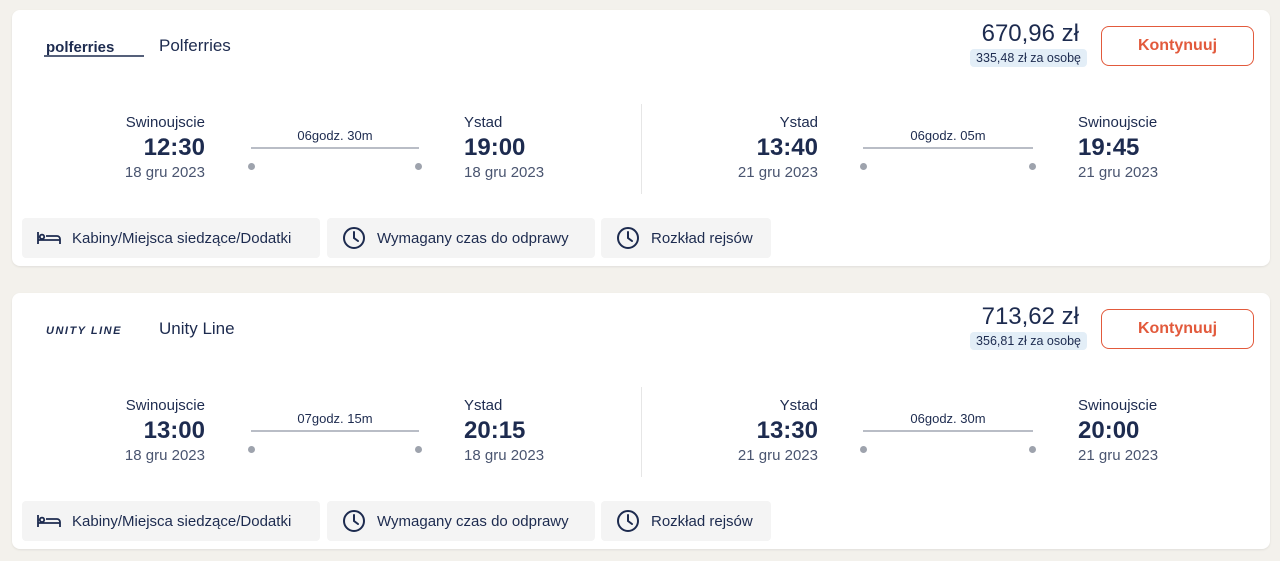 The height and width of the screenshot is (561, 1280). I want to click on departure-time: 13:30, so click(787, 430).